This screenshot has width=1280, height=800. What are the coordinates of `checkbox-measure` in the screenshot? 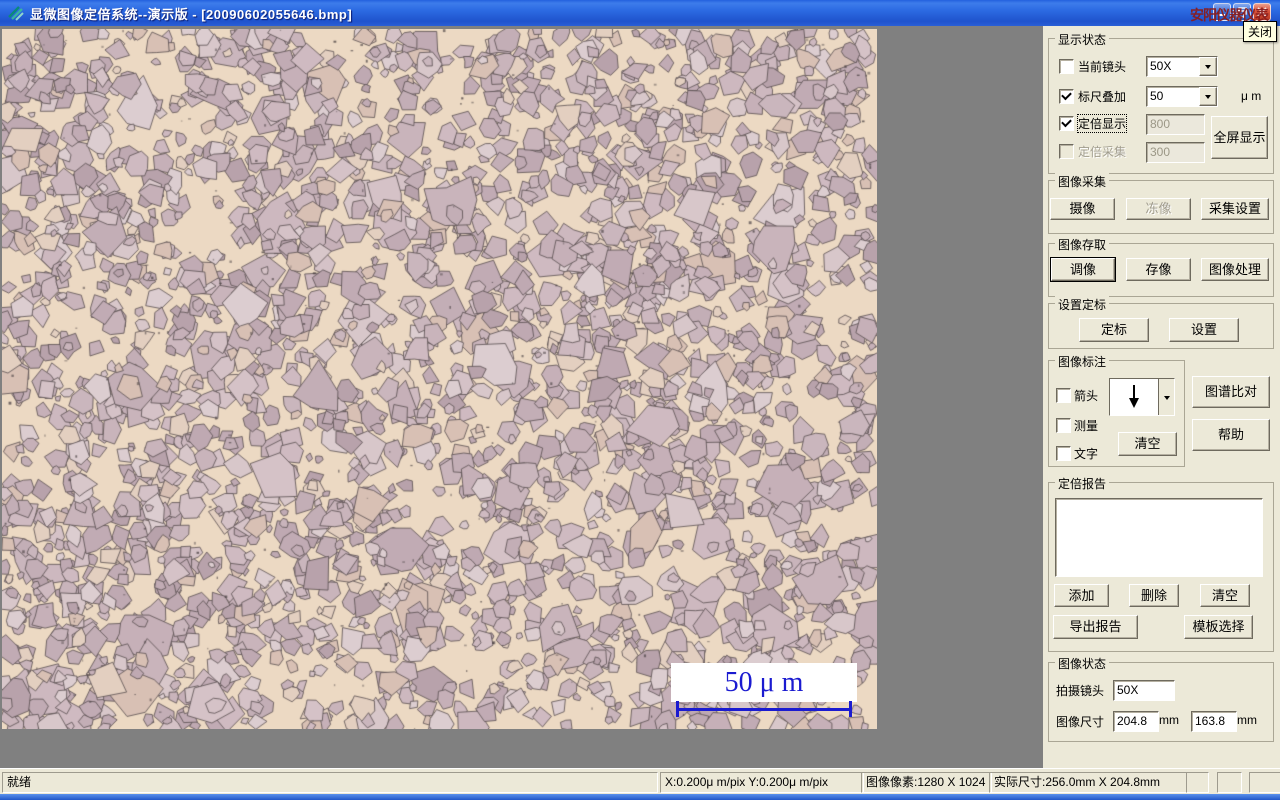 It's located at (1063, 425).